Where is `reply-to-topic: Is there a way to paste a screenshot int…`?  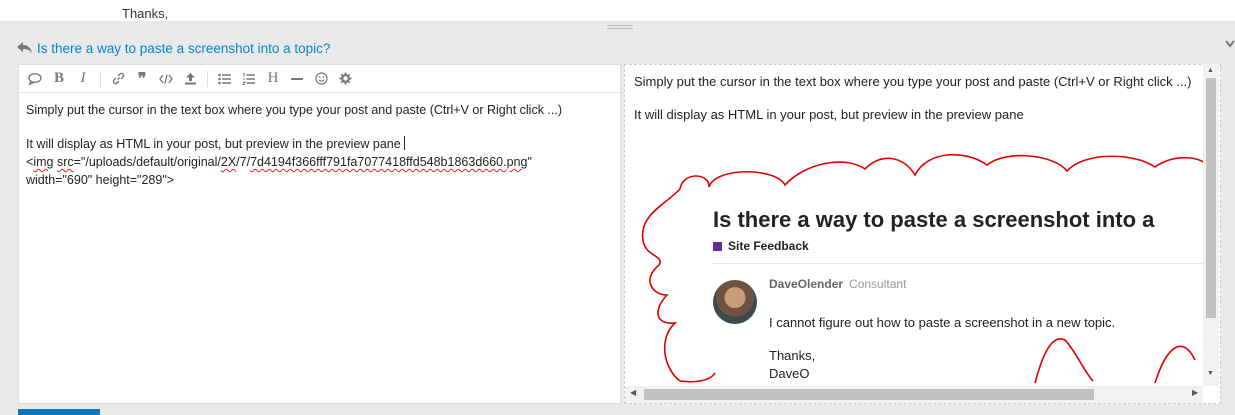 reply-to-topic: Is there a way to paste a screenshot int… is located at coordinates (173, 48).